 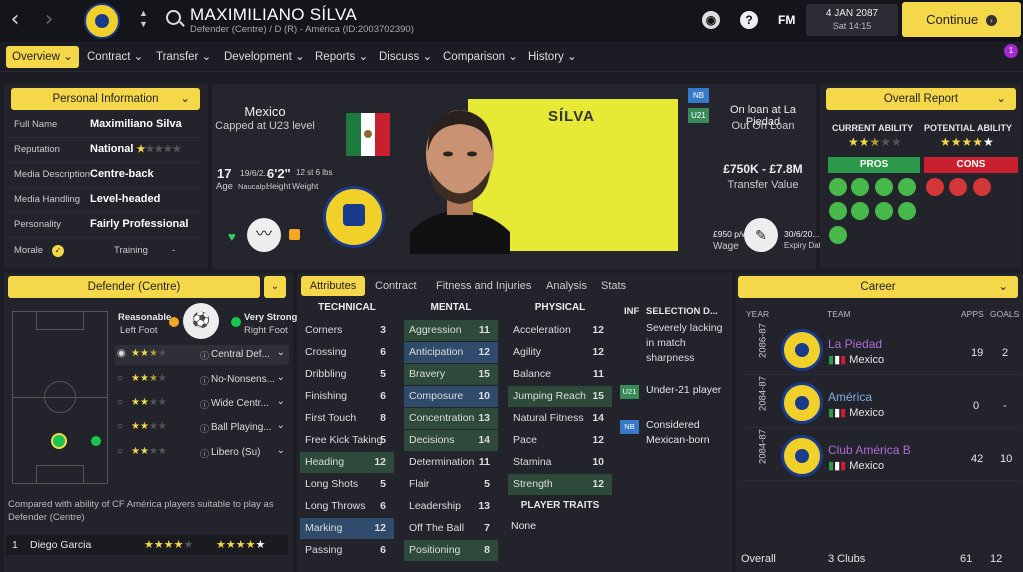 What do you see at coordinates (560, 374) in the screenshot?
I see `attribute-row: Balance 11` at bounding box center [560, 374].